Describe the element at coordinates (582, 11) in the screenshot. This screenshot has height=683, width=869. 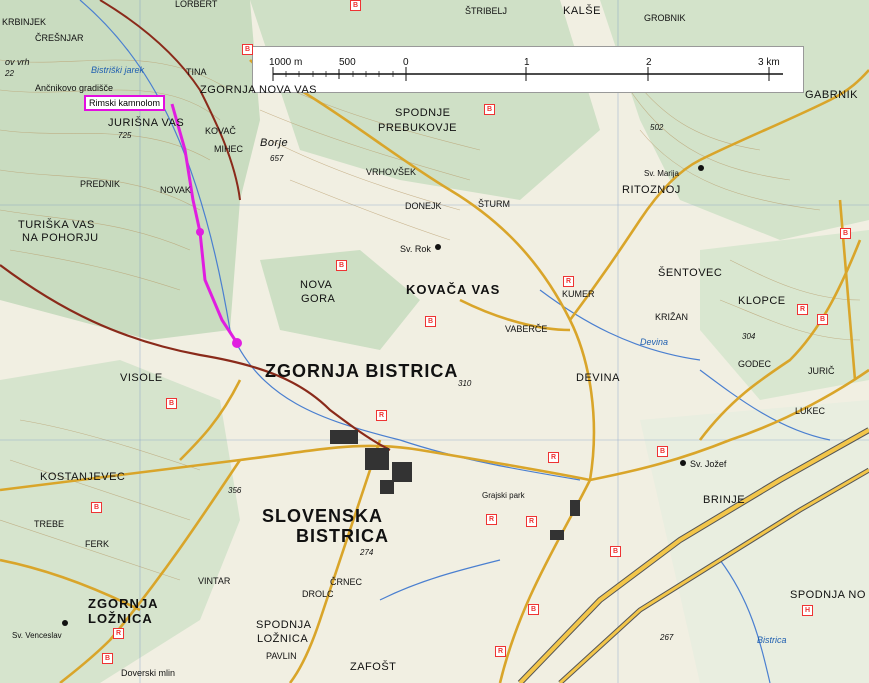
I see `place-label: KALŠE` at that location.